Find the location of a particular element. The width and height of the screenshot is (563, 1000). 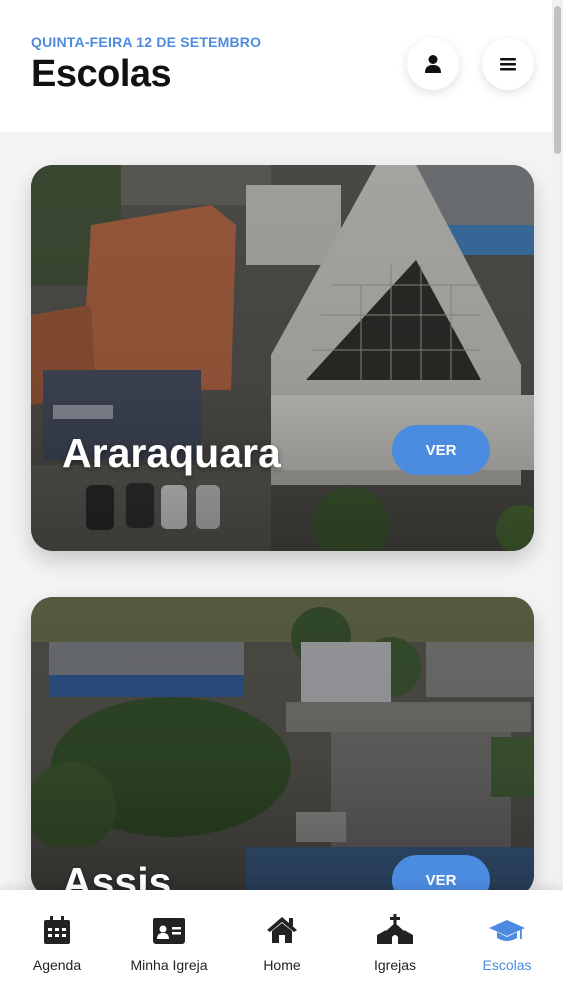

graduation-cap-icon is located at coordinates (507, 930).